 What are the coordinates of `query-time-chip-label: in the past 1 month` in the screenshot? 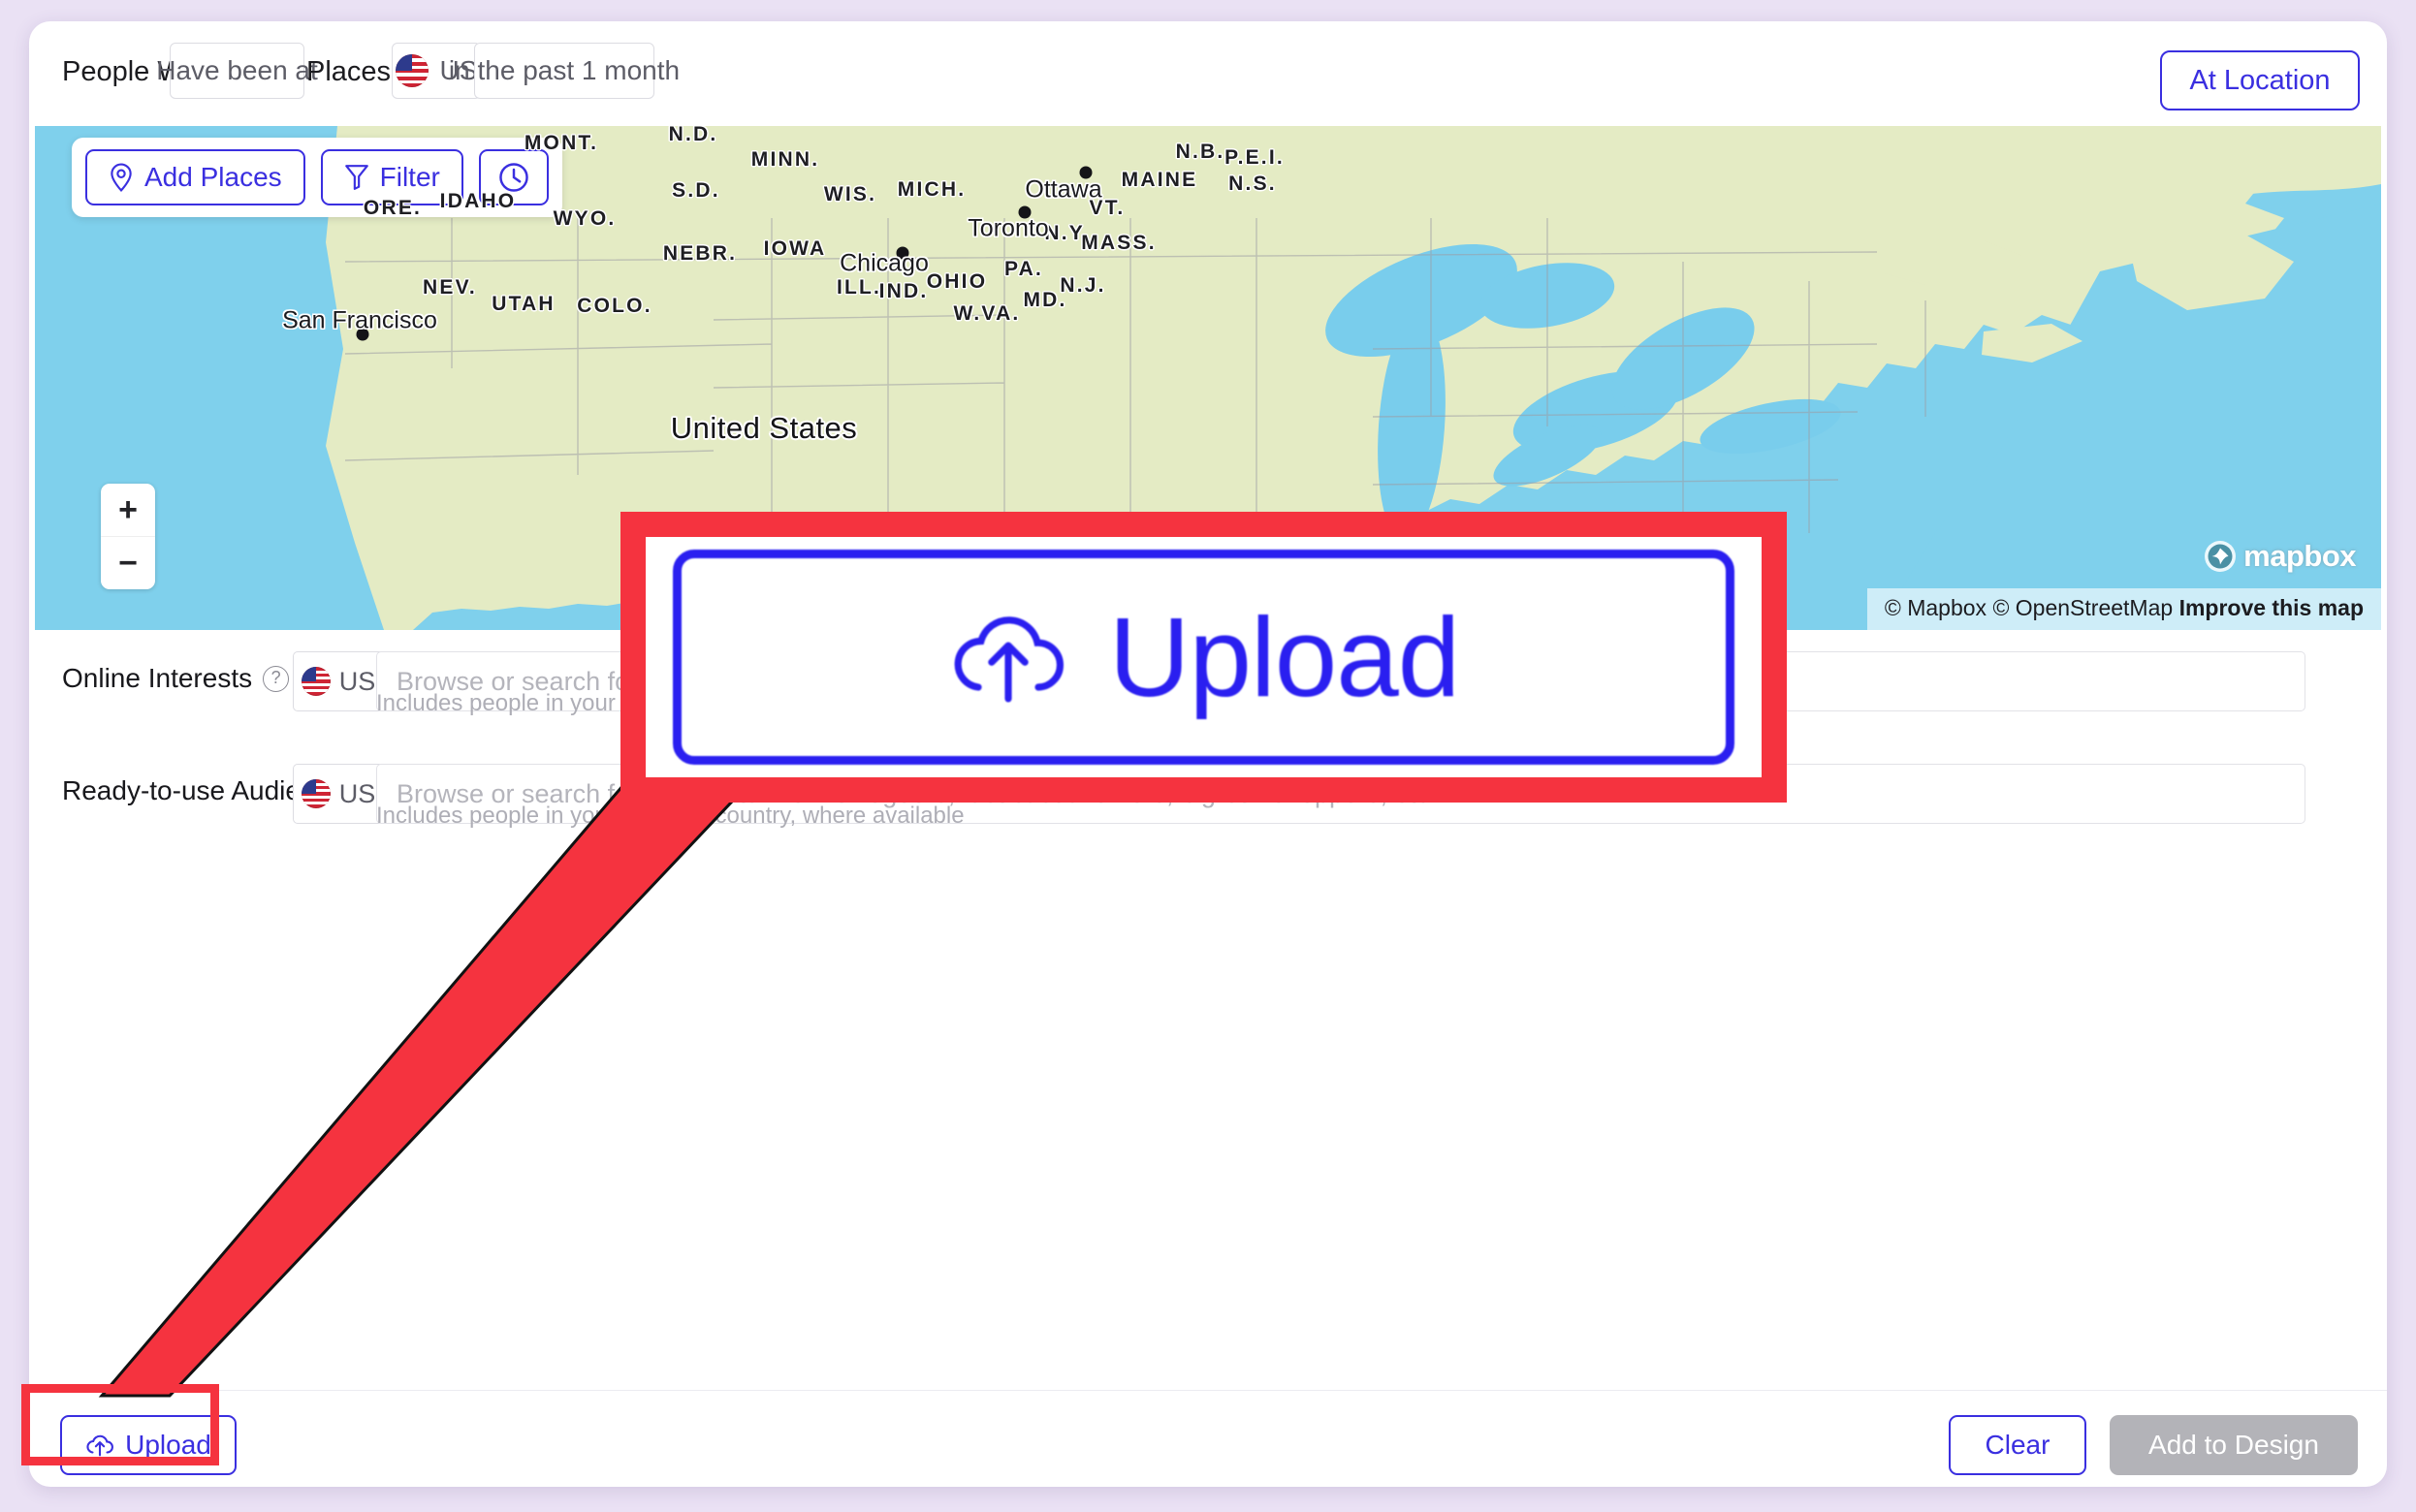 It's located at (564, 70).